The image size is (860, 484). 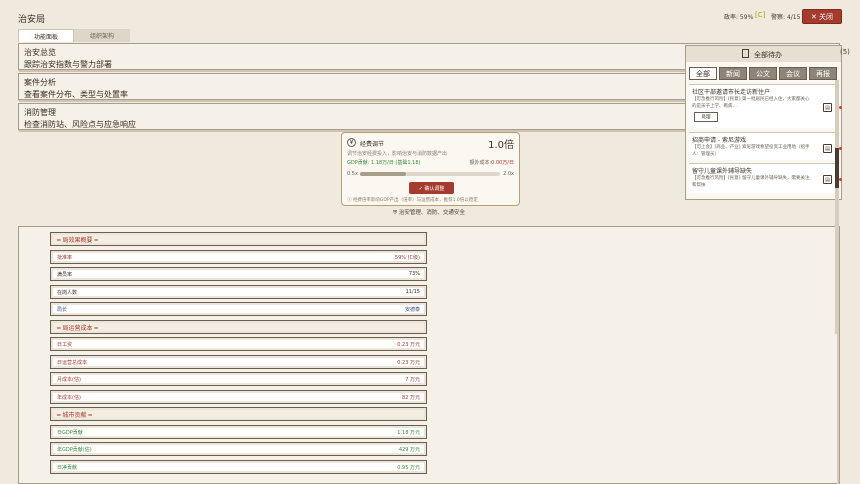 I want to click on stat-label: 日运营总成本, so click(x=72, y=362).